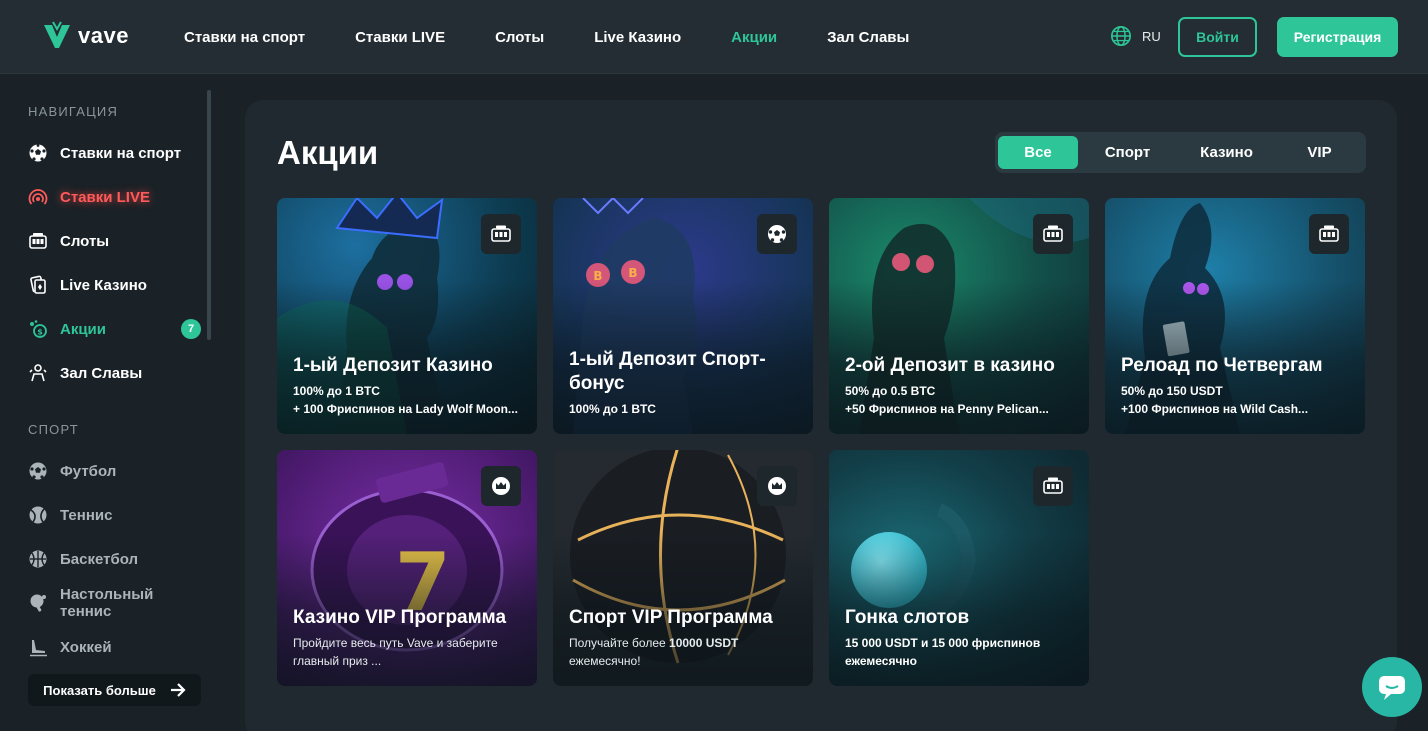 This screenshot has width=1428, height=731. I want to click on promo-card-title: Гонка слотов, so click(907, 617).